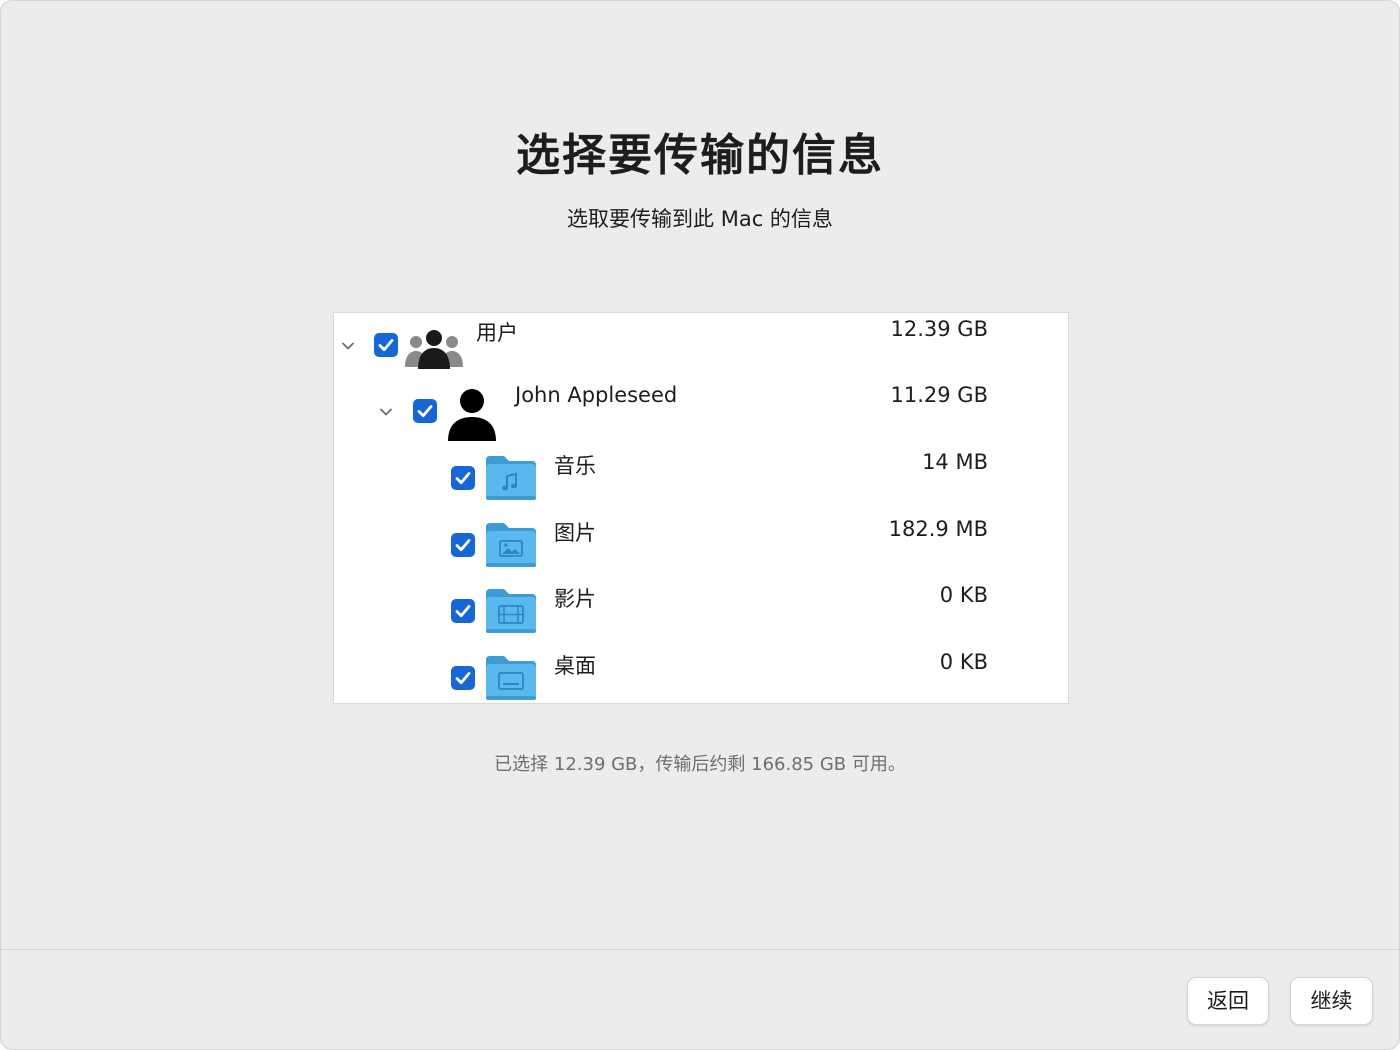  Describe the element at coordinates (434, 351) in the screenshot. I see `users-group-icon` at that location.